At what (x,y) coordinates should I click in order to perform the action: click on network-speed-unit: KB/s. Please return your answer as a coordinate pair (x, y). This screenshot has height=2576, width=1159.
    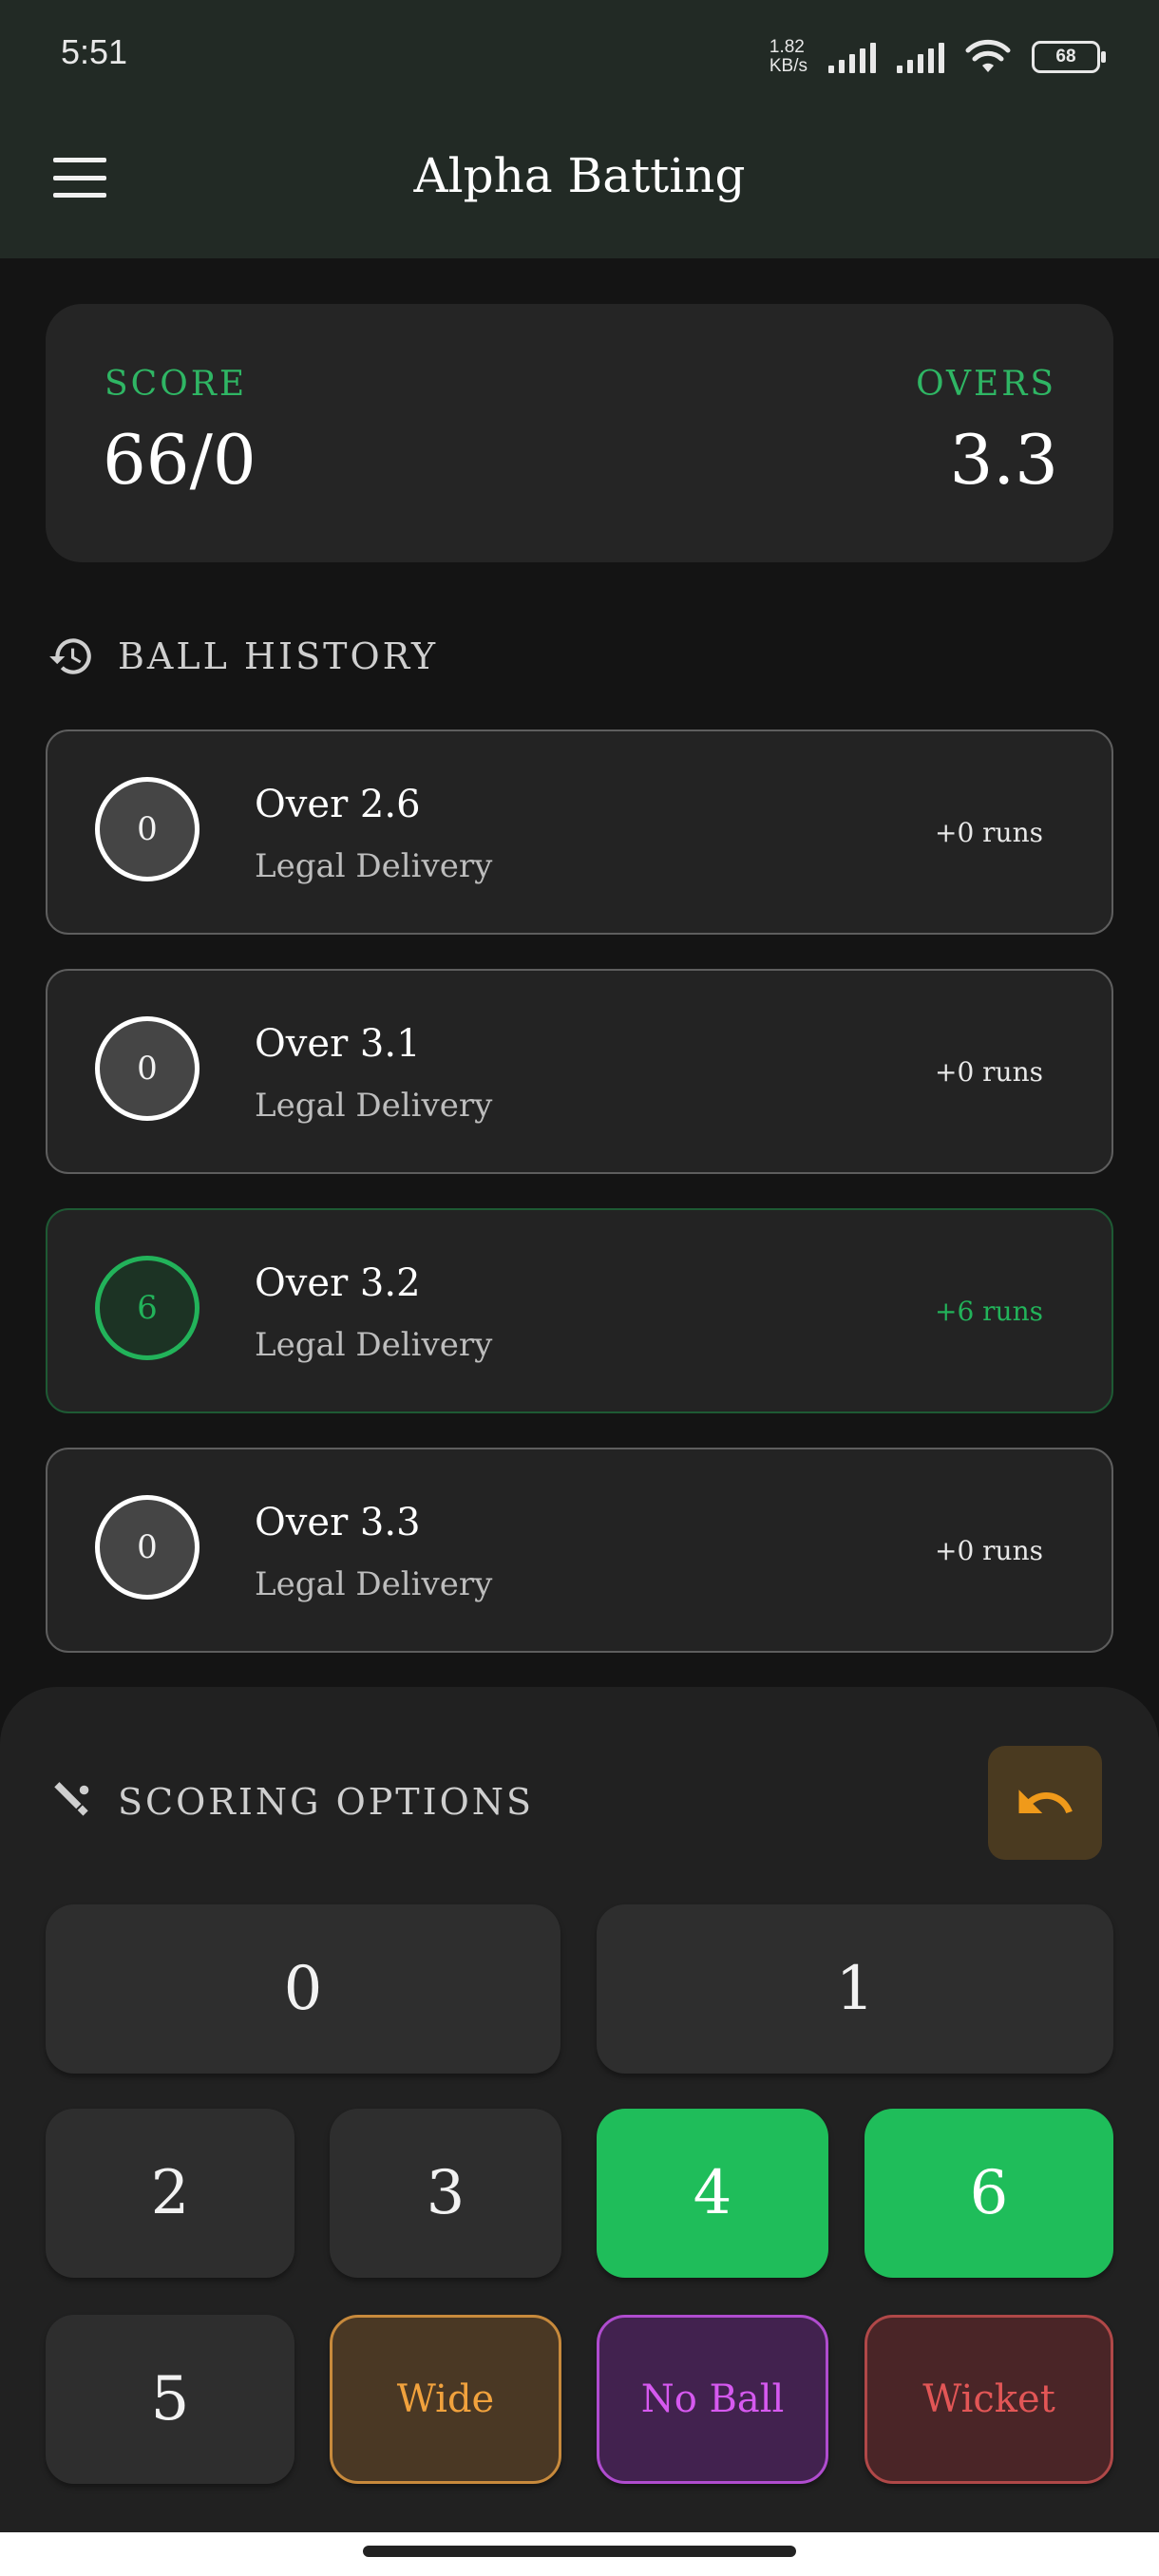
    Looking at the image, I should click on (788, 66).